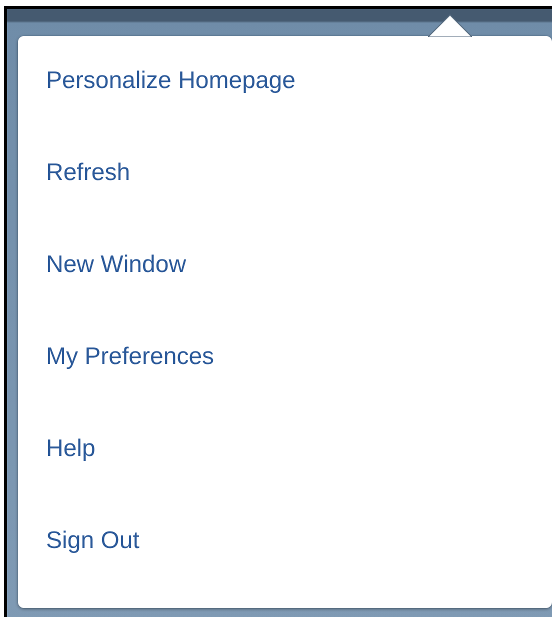 The image size is (552, 617). I want to click on menu-item: Help, so click(71, 470).